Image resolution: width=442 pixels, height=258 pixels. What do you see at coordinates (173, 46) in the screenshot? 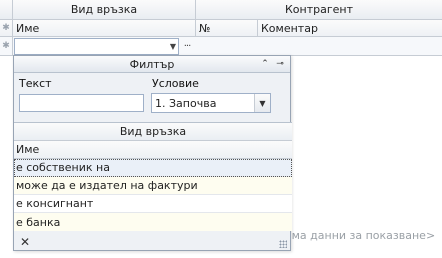
I see `filter-dropdown-icon: ▼` at bounding box center [173, 46].